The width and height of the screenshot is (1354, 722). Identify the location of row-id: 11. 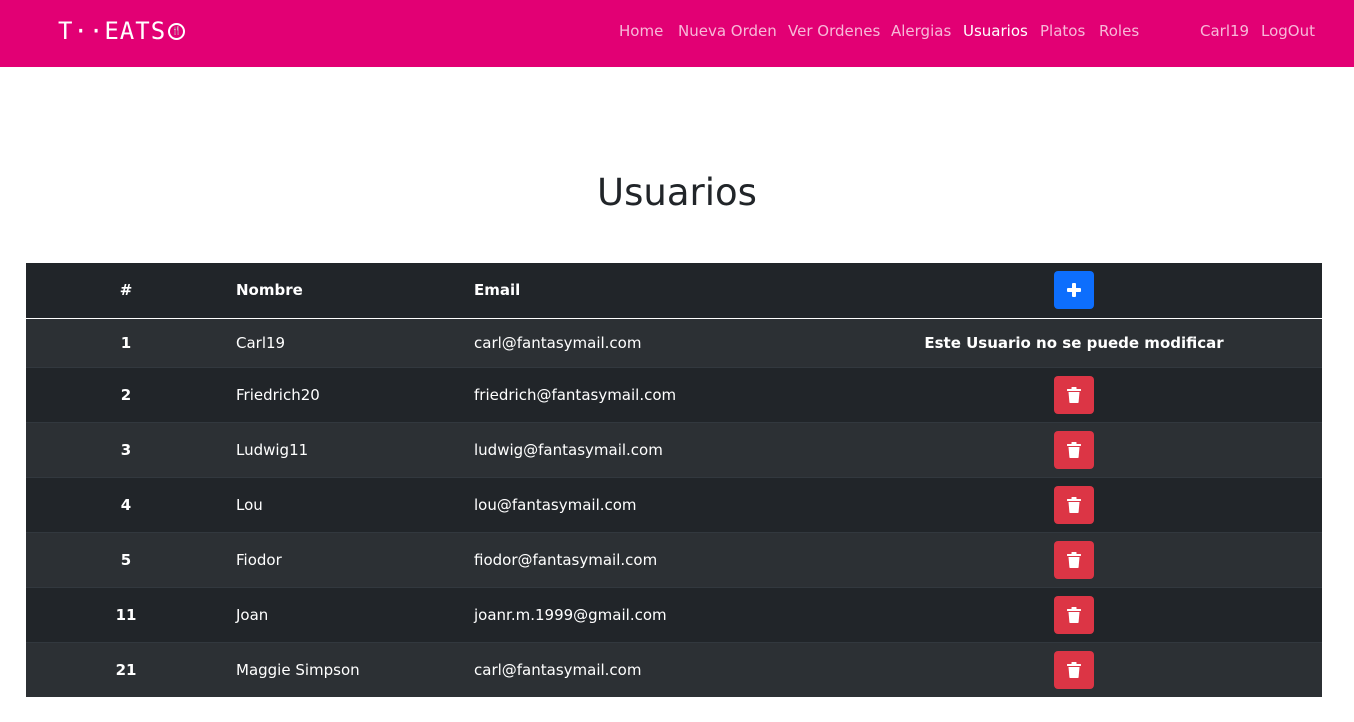
(126, 614).